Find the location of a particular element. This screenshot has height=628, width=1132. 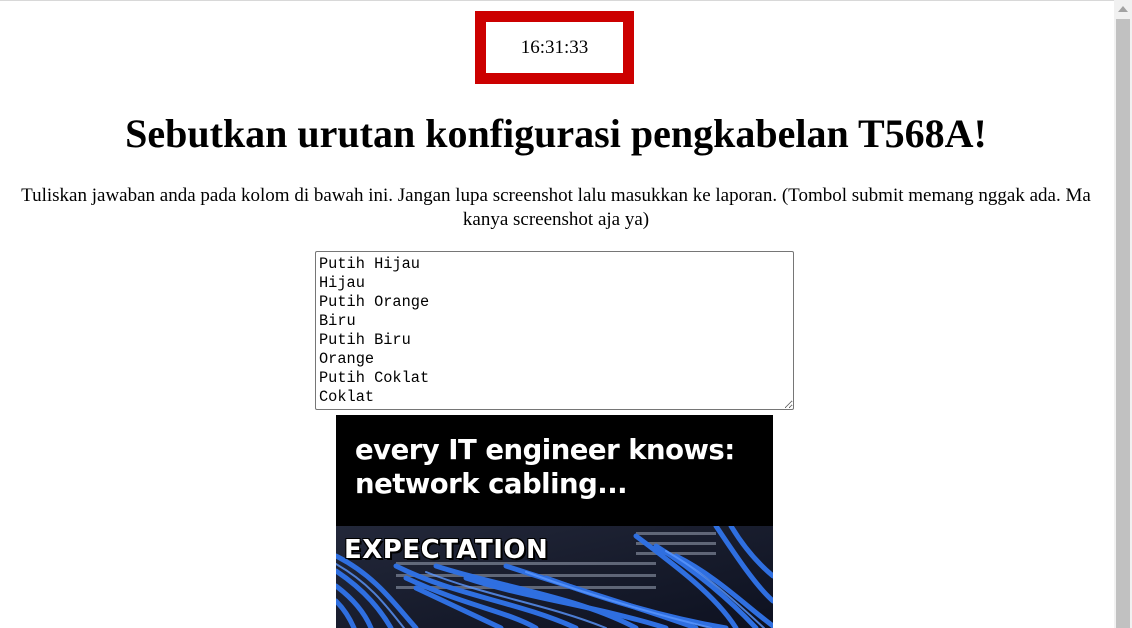

clock-time: 16:31:33 is located at coordinates (554, 47).